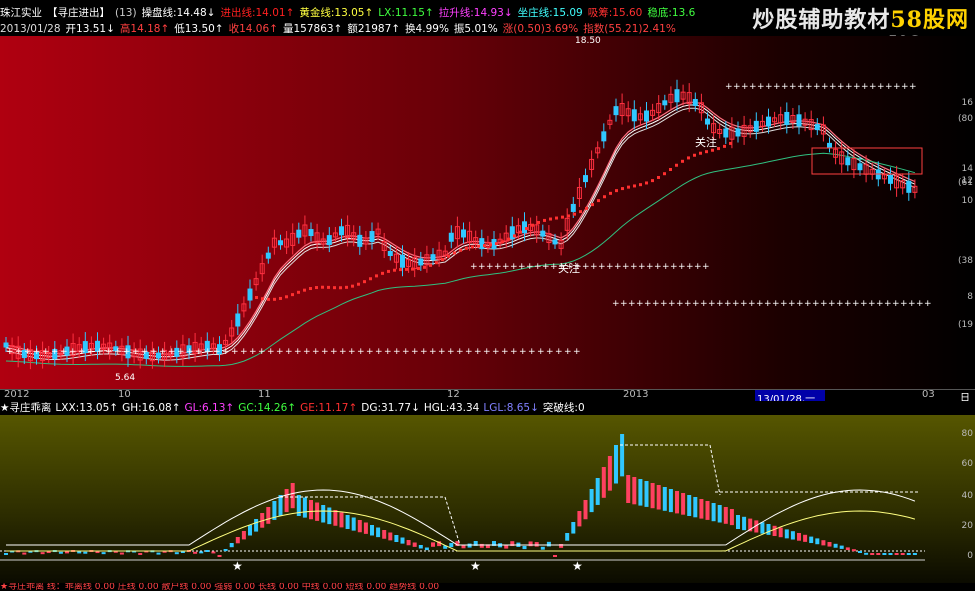 The height and width of the screenshot is (591, 975). What do you see at coordinates (199, 29) in the screenshot?
I see `quote-field: 低13.50↑` at bounding box center [199, 29].